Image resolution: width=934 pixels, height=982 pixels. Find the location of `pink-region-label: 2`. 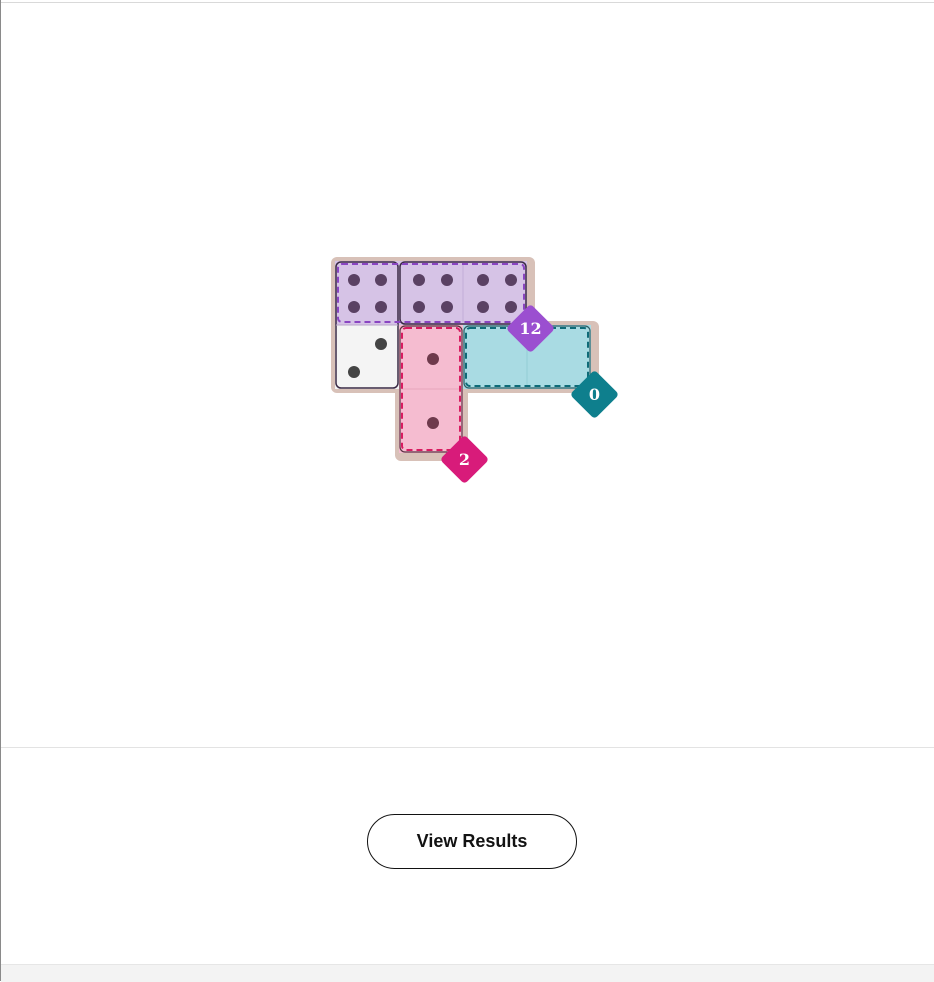

pink-region-label: 2 is located at coordinates (464, 459).